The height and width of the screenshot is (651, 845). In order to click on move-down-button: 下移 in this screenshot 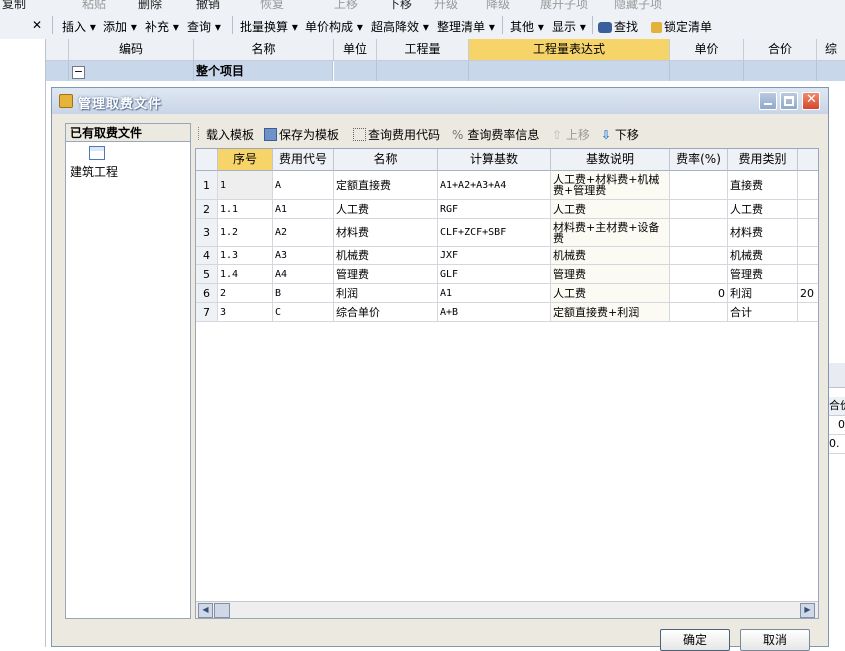, I will do `click(400, 6)`.